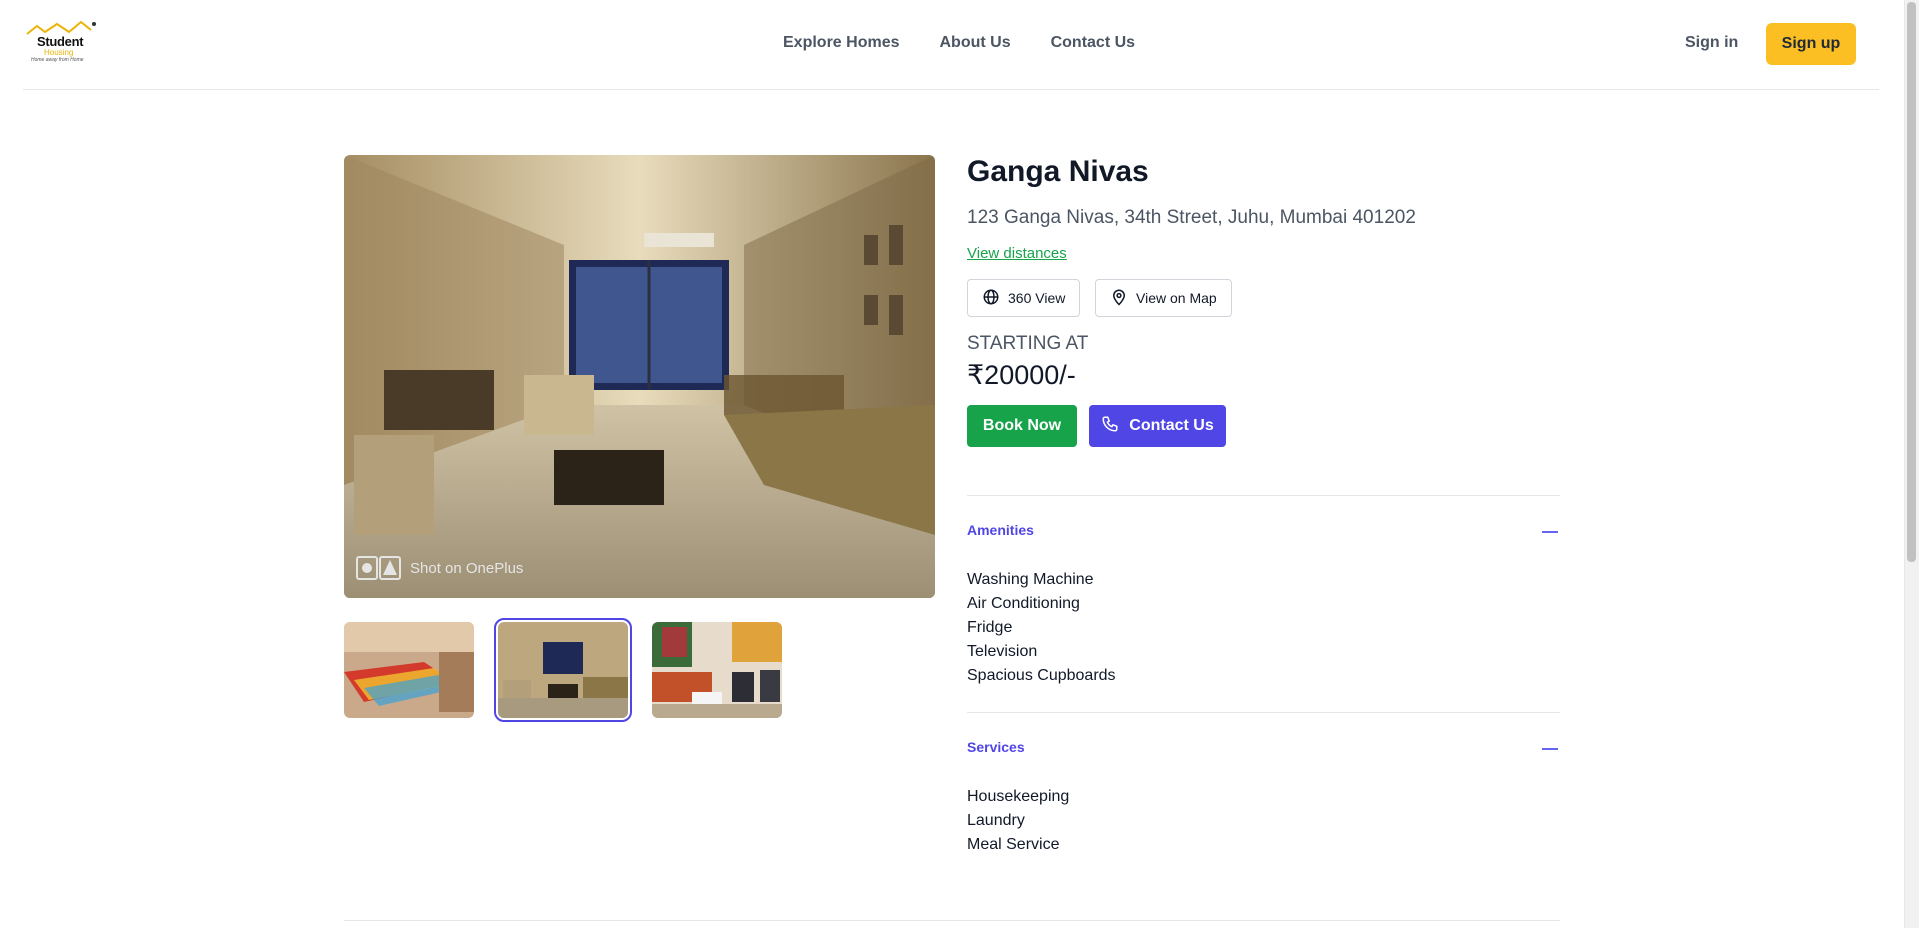 The height and width of the screenshot is (928, 1919). I want to click on list-item: Housekeeping, so click(1018, 796).